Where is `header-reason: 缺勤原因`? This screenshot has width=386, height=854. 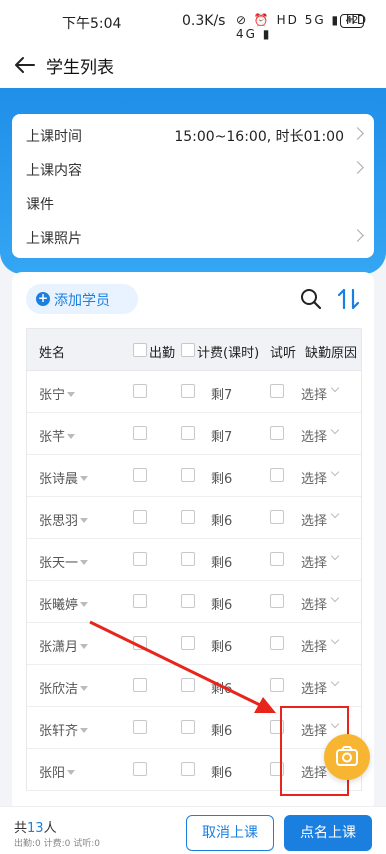 header-reason: 缺勤原因 is located at coordinates (331, 353).